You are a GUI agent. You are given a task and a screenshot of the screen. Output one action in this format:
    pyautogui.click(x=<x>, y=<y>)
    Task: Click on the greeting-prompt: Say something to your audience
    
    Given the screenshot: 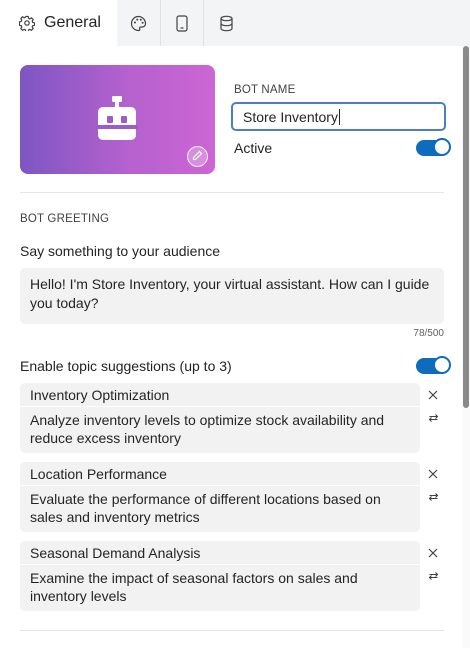 What is the action you would take?
    pyautogui.click(x=120, y=251)
    